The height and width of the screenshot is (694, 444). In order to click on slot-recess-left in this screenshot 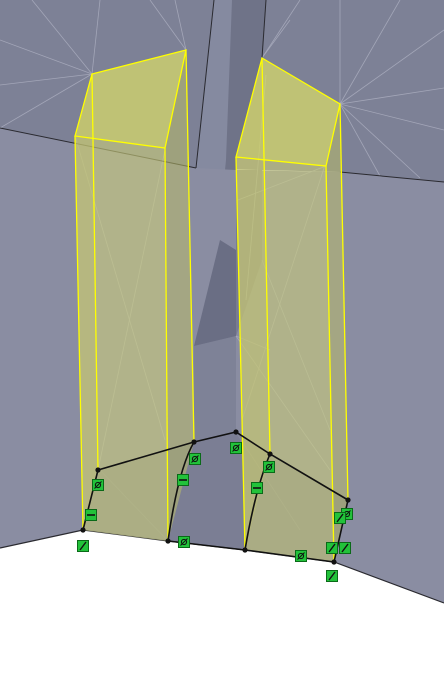, I will do `click(215, 389)`.